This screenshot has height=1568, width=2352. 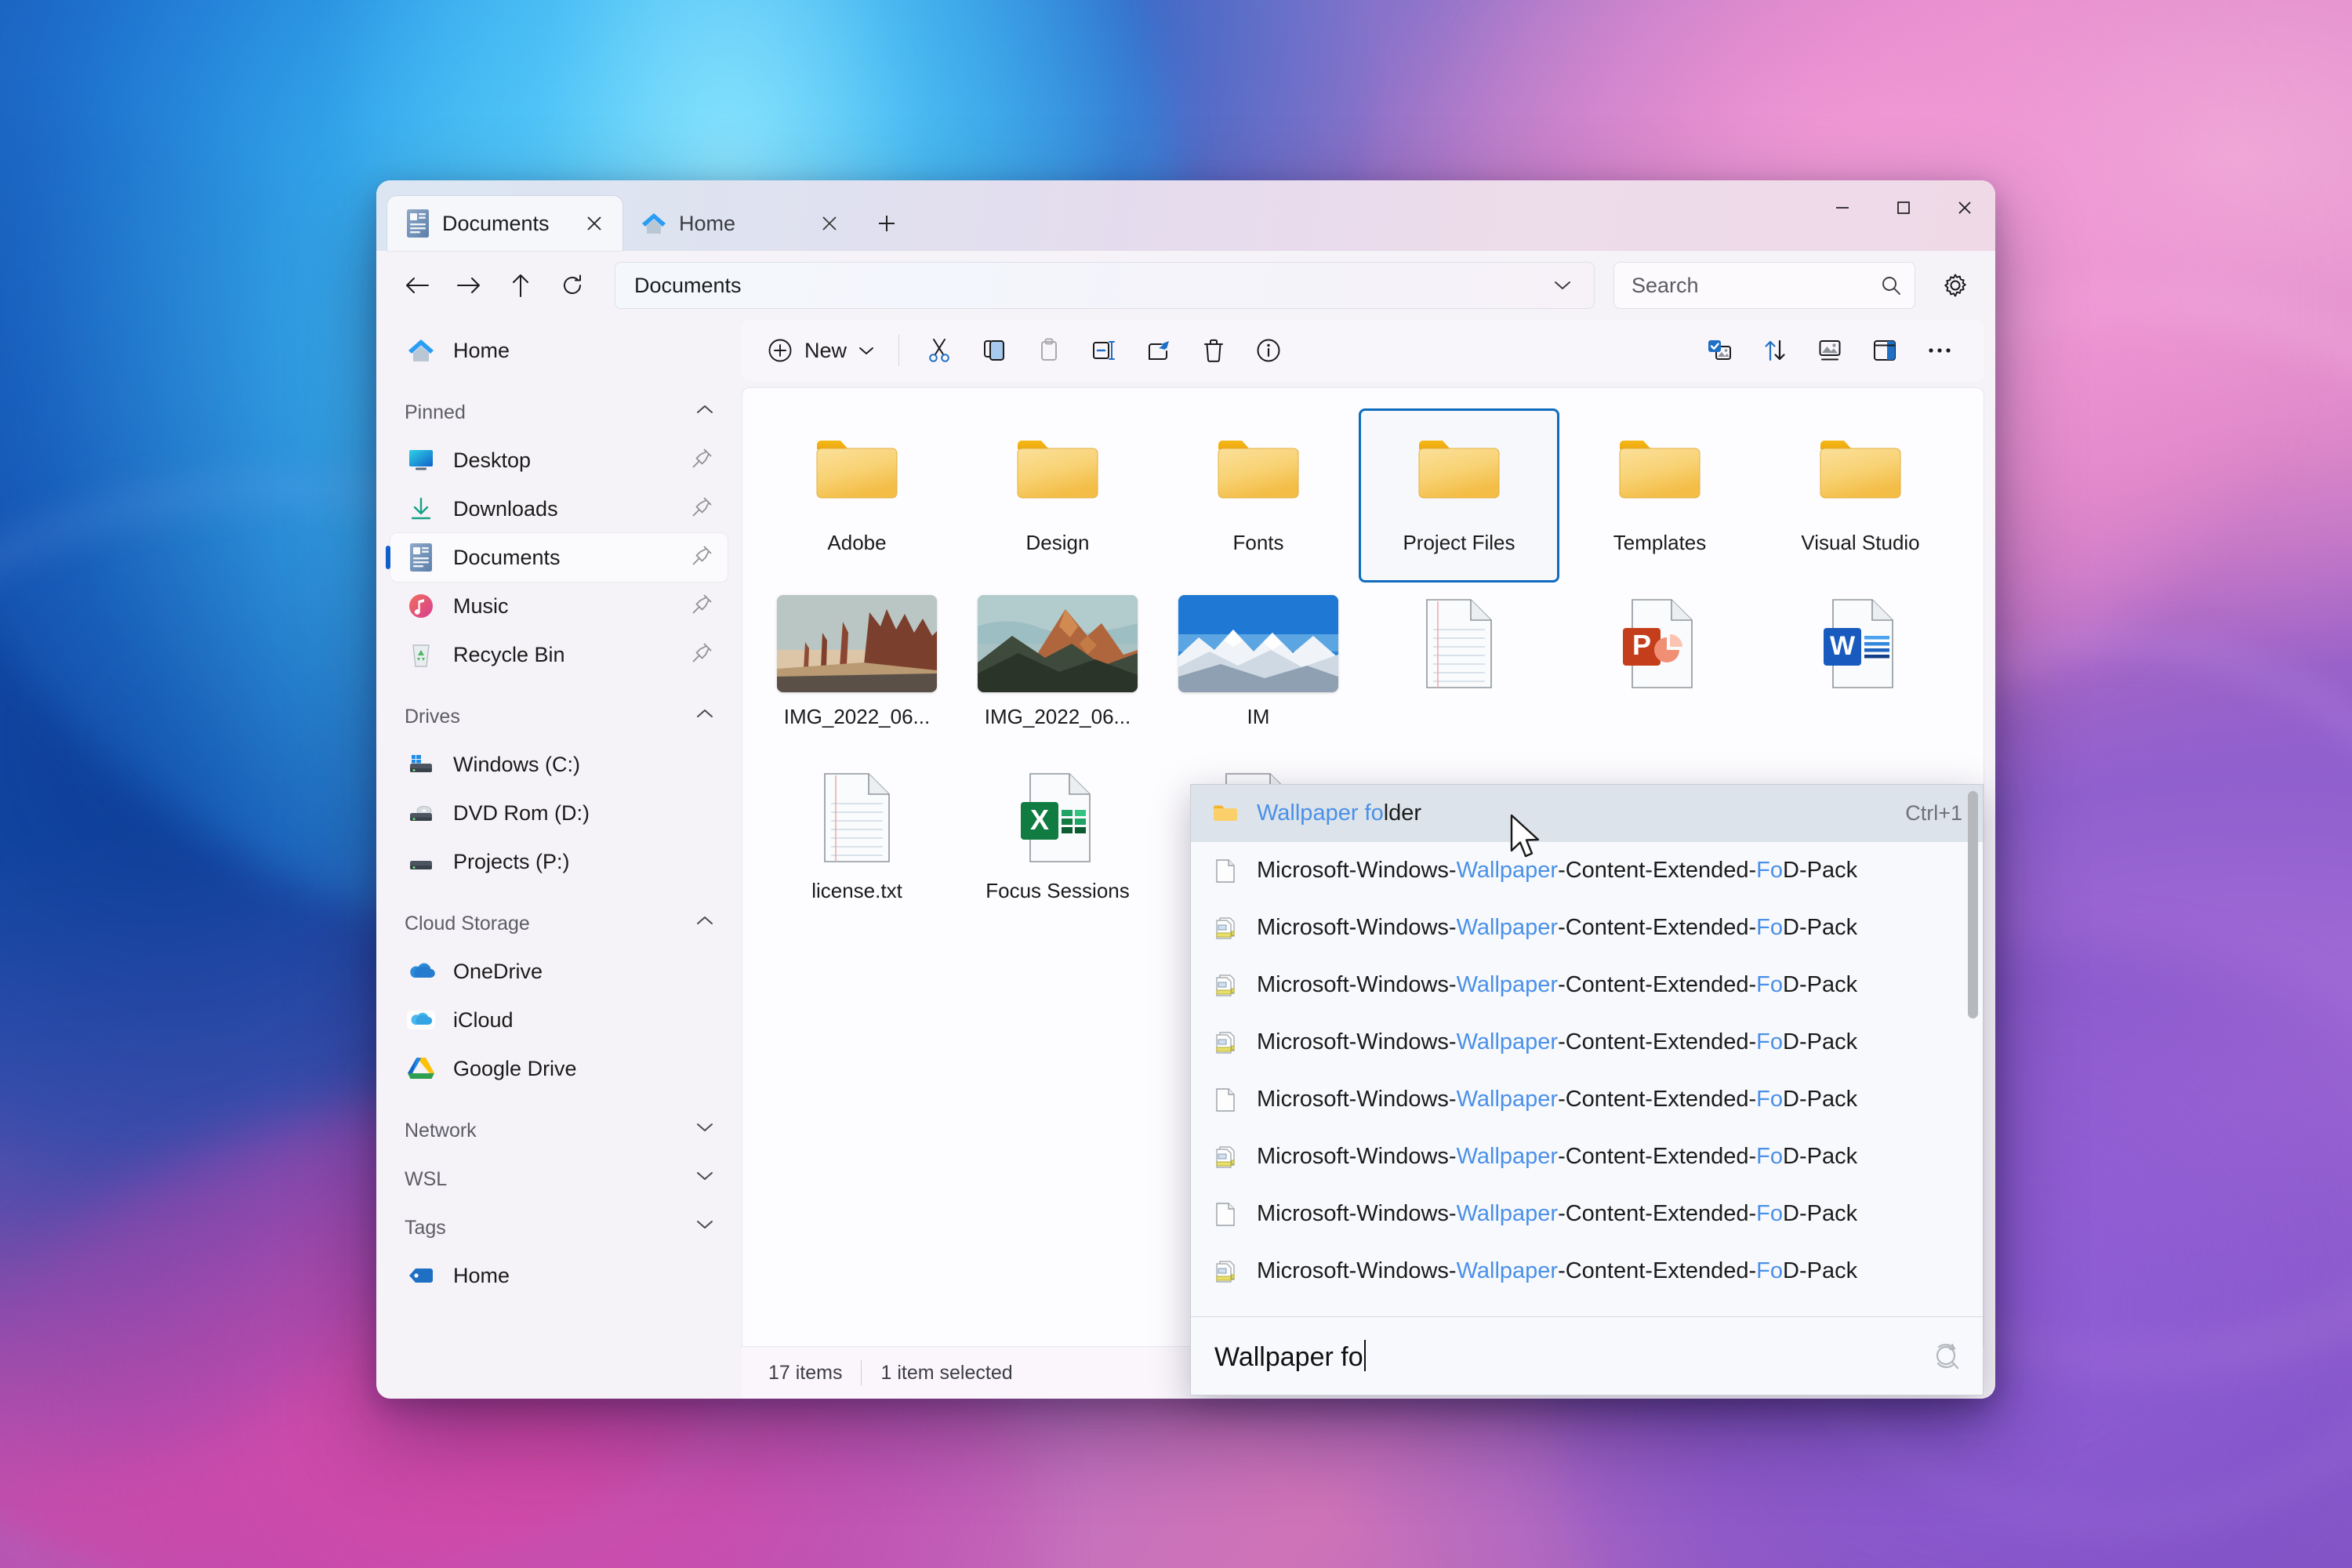 I want to click on file-item, so click(x=1459, y=670).